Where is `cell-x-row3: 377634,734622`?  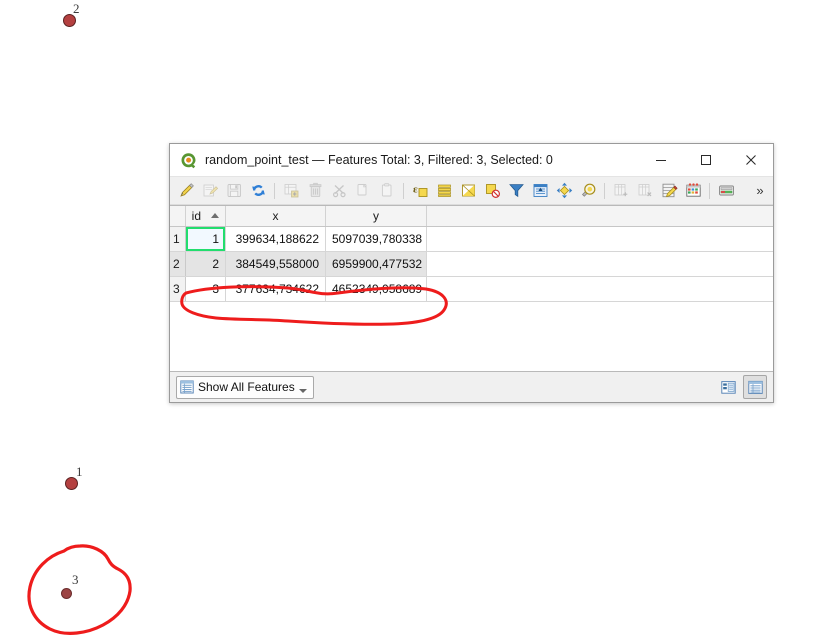
cell-x-row3: 377634,734622 is located at coordinates (275, 289).